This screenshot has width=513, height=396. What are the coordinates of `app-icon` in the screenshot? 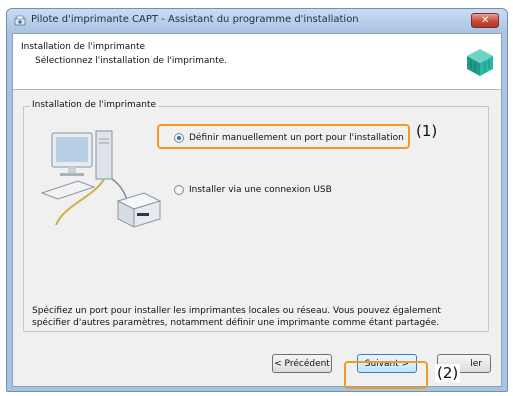 It's located at (20, 20).